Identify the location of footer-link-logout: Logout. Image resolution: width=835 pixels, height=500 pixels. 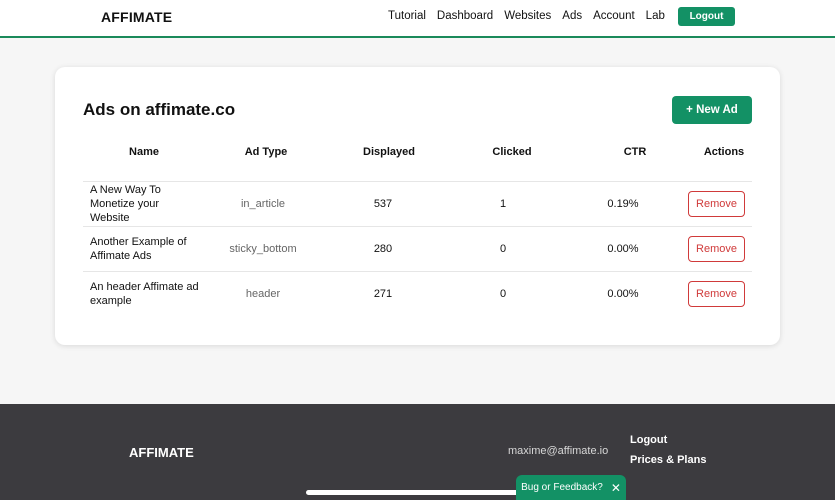
(668, 440).